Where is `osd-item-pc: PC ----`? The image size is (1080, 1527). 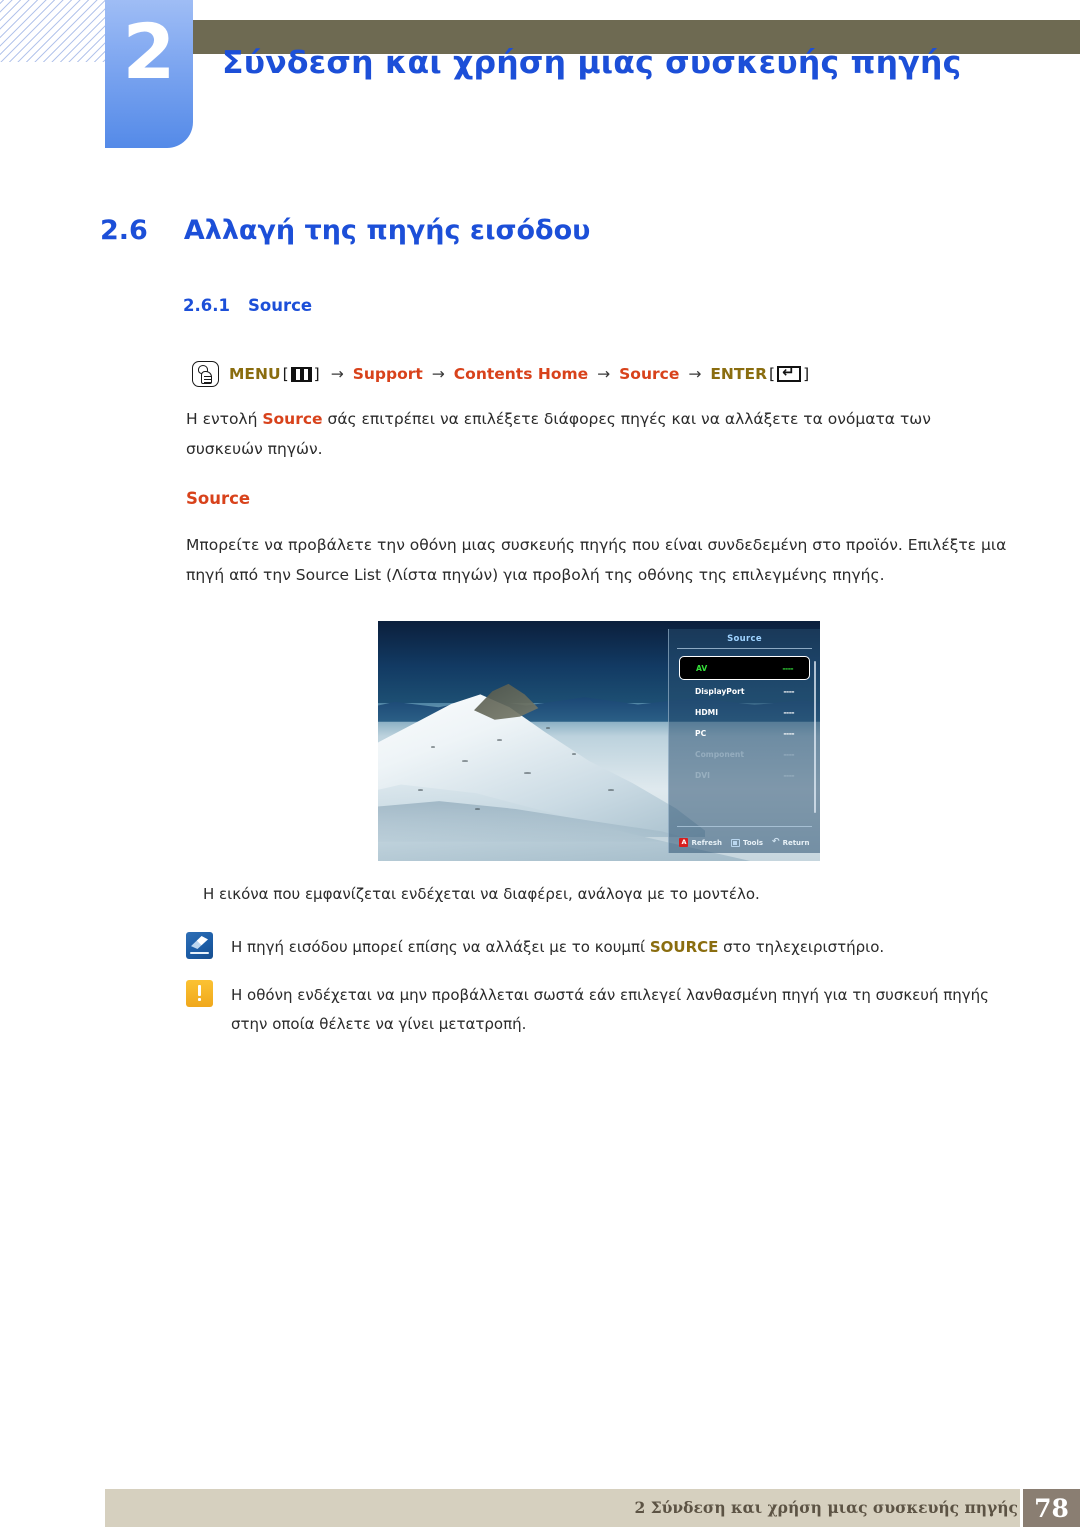 osd-item-pc: PC ---- is located at coordinates (744, 733).